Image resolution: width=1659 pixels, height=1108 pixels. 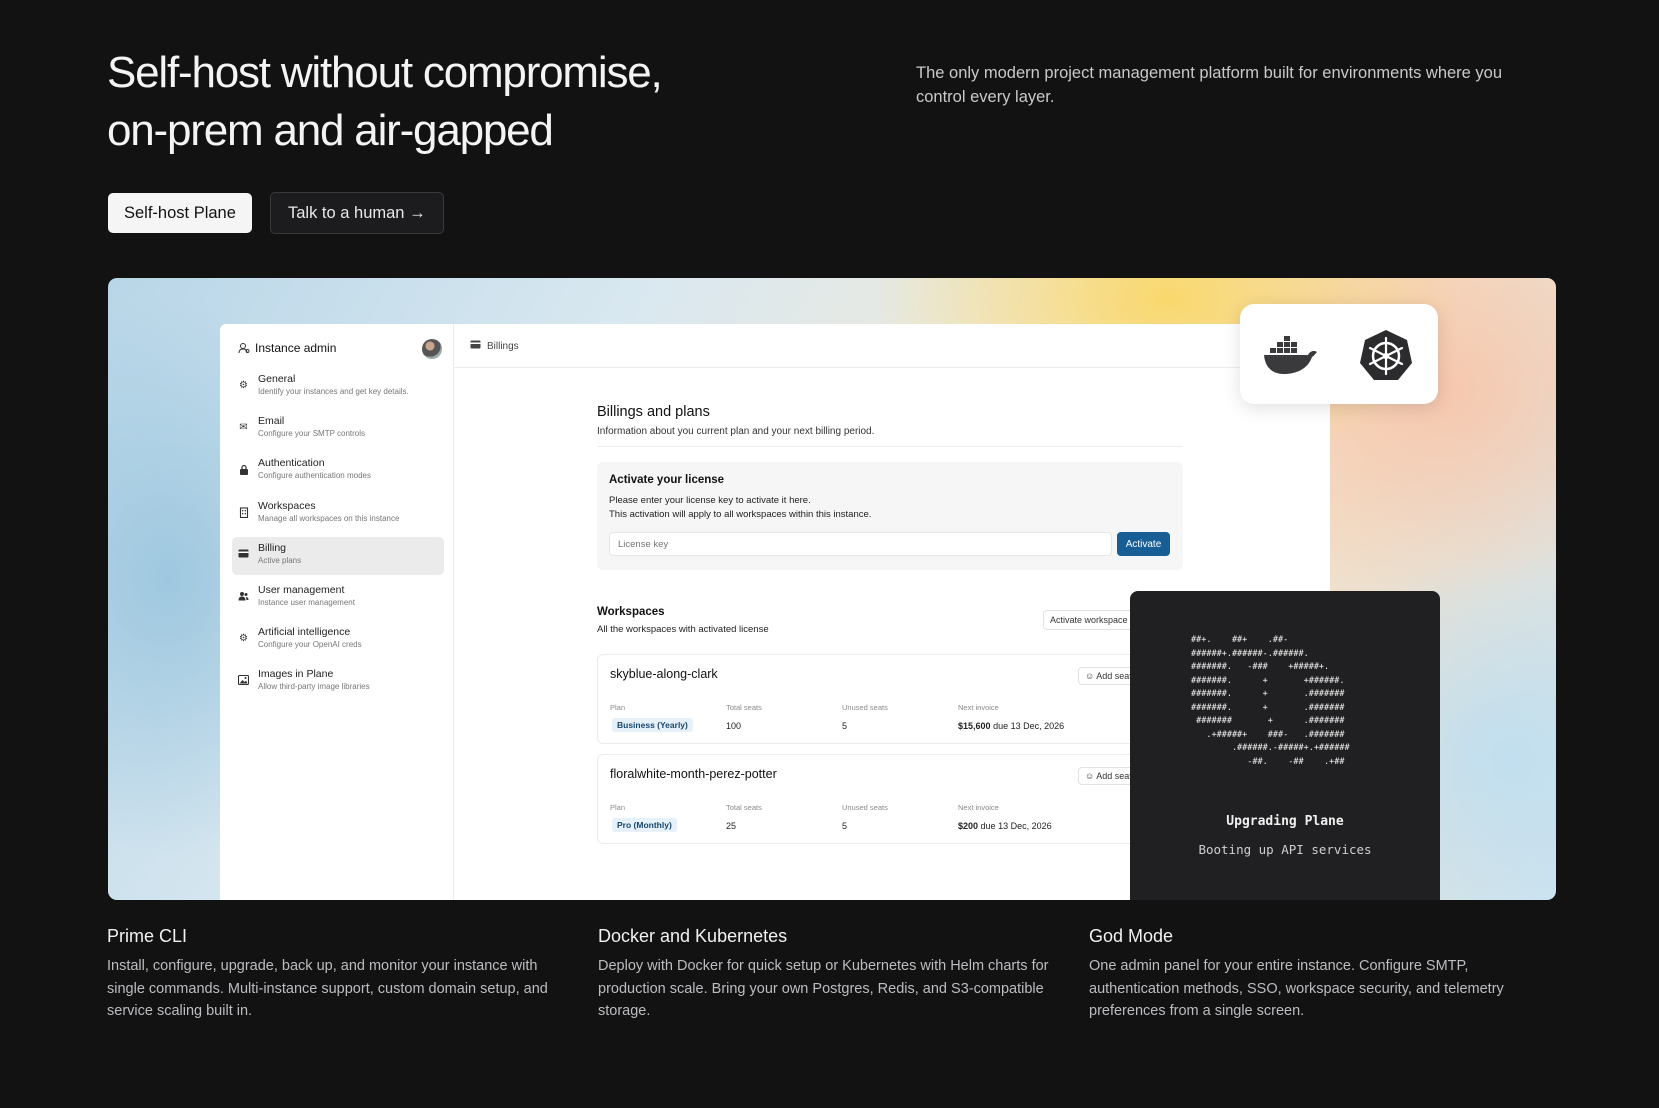 I want to click on total-seats-column: Total seats 100, so click(x=744, y=717).